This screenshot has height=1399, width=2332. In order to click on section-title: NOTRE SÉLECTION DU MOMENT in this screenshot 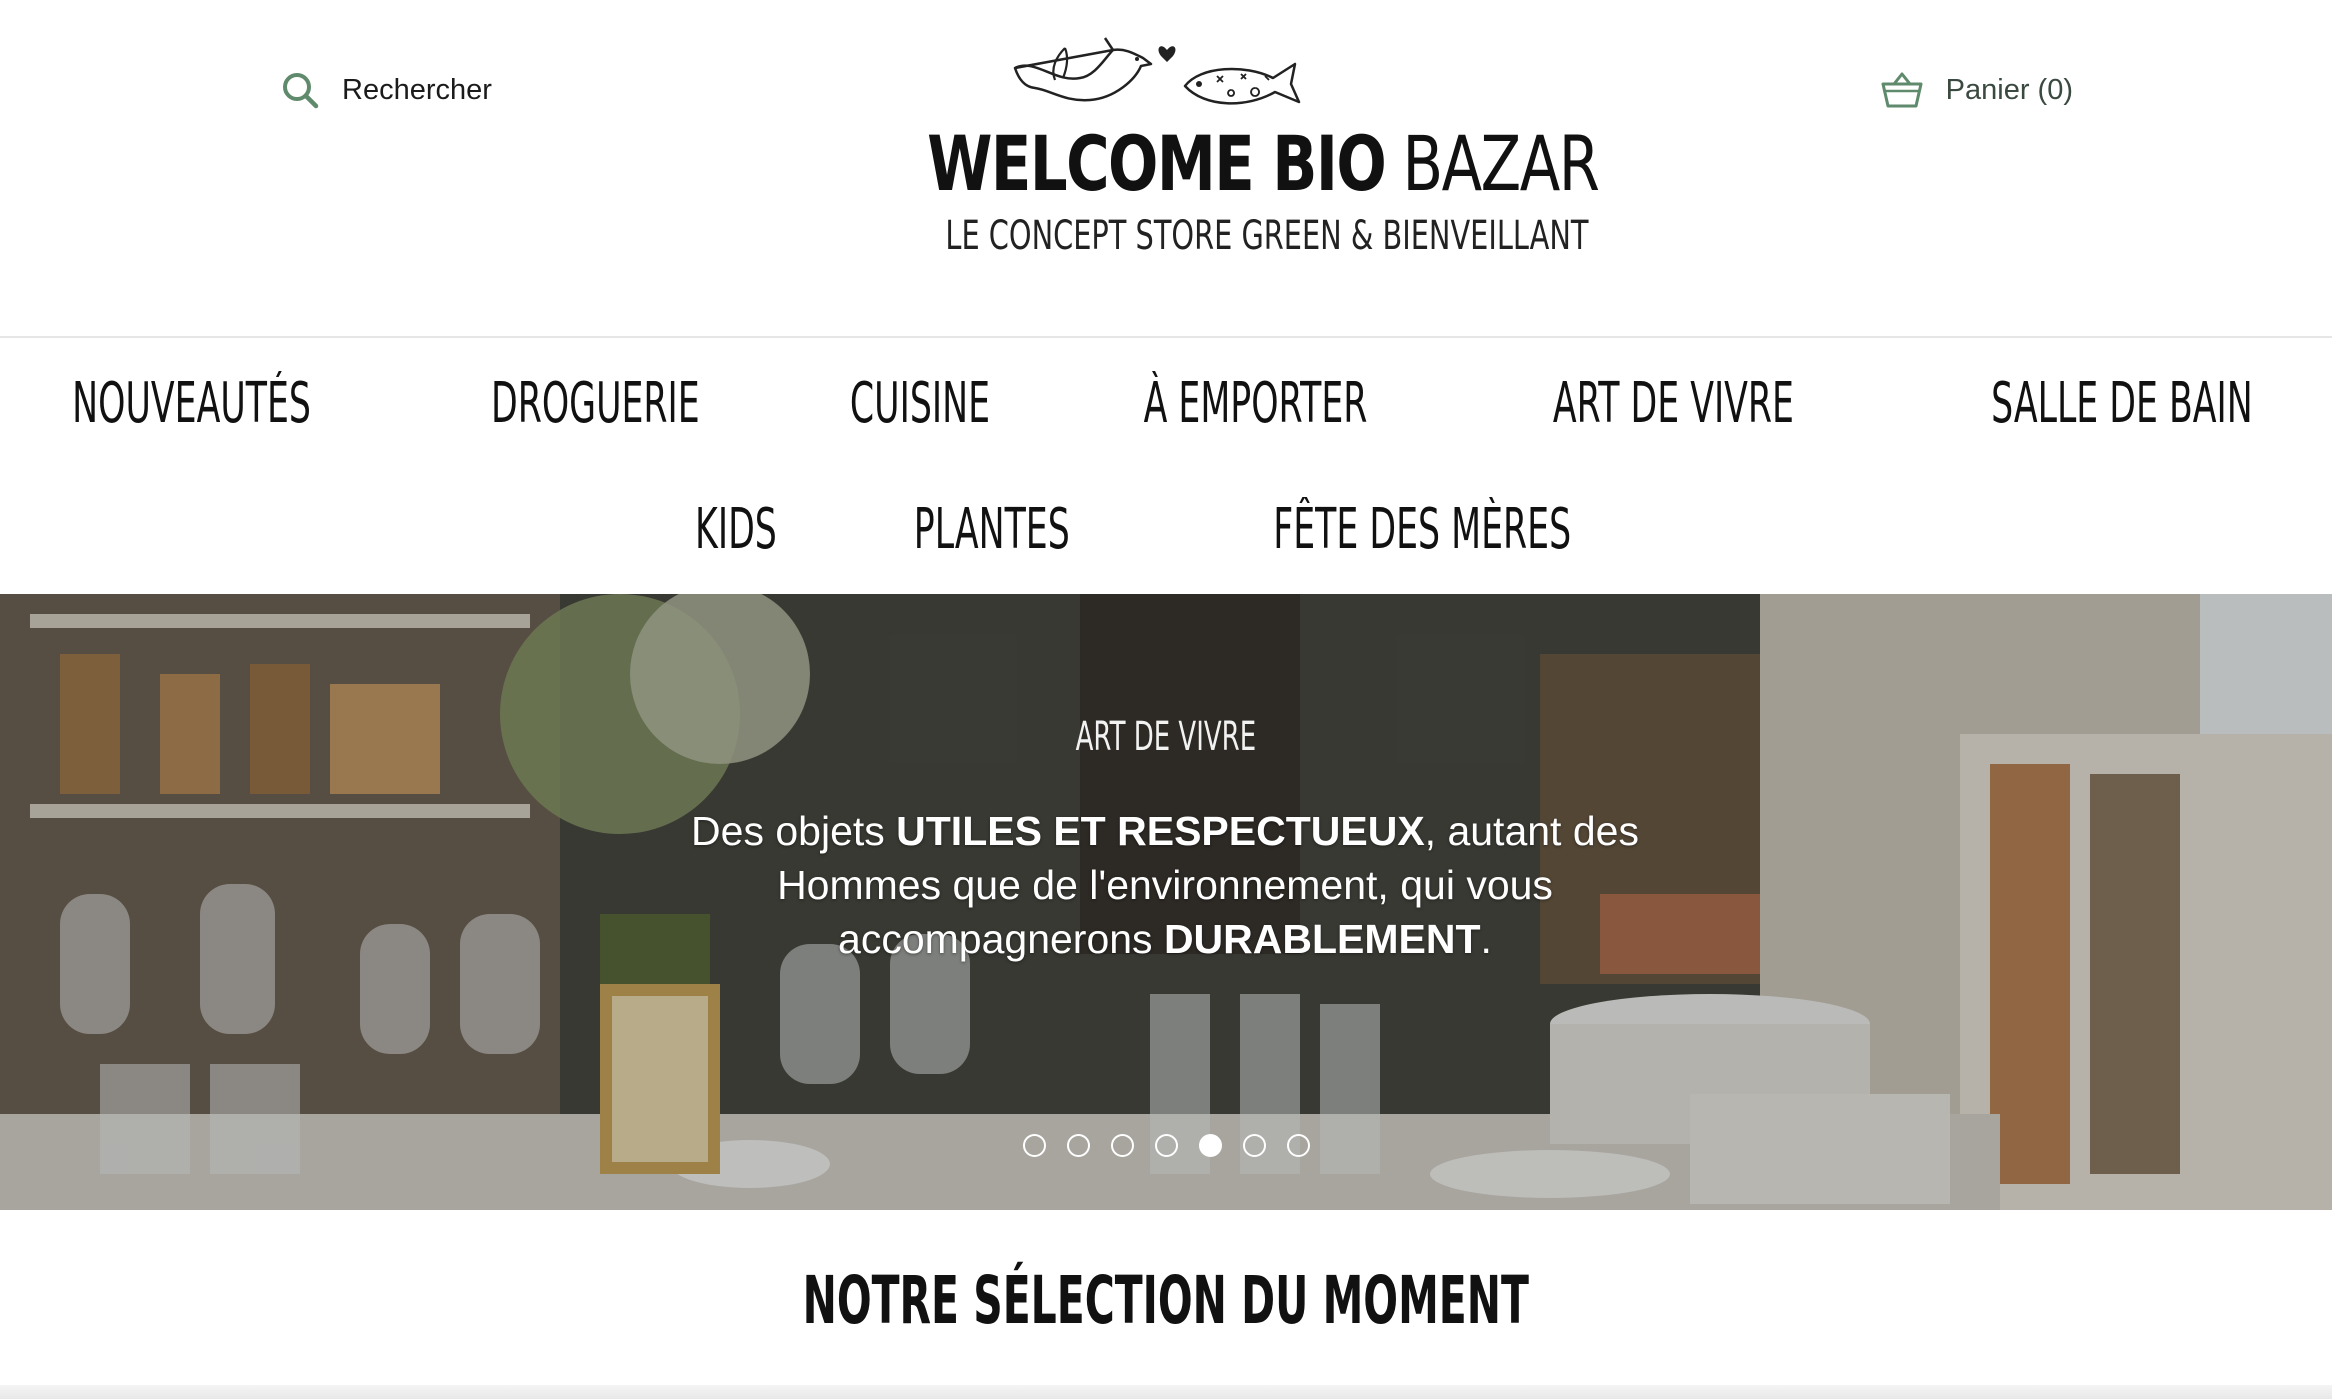, I will do `click(1166, 1300)`.